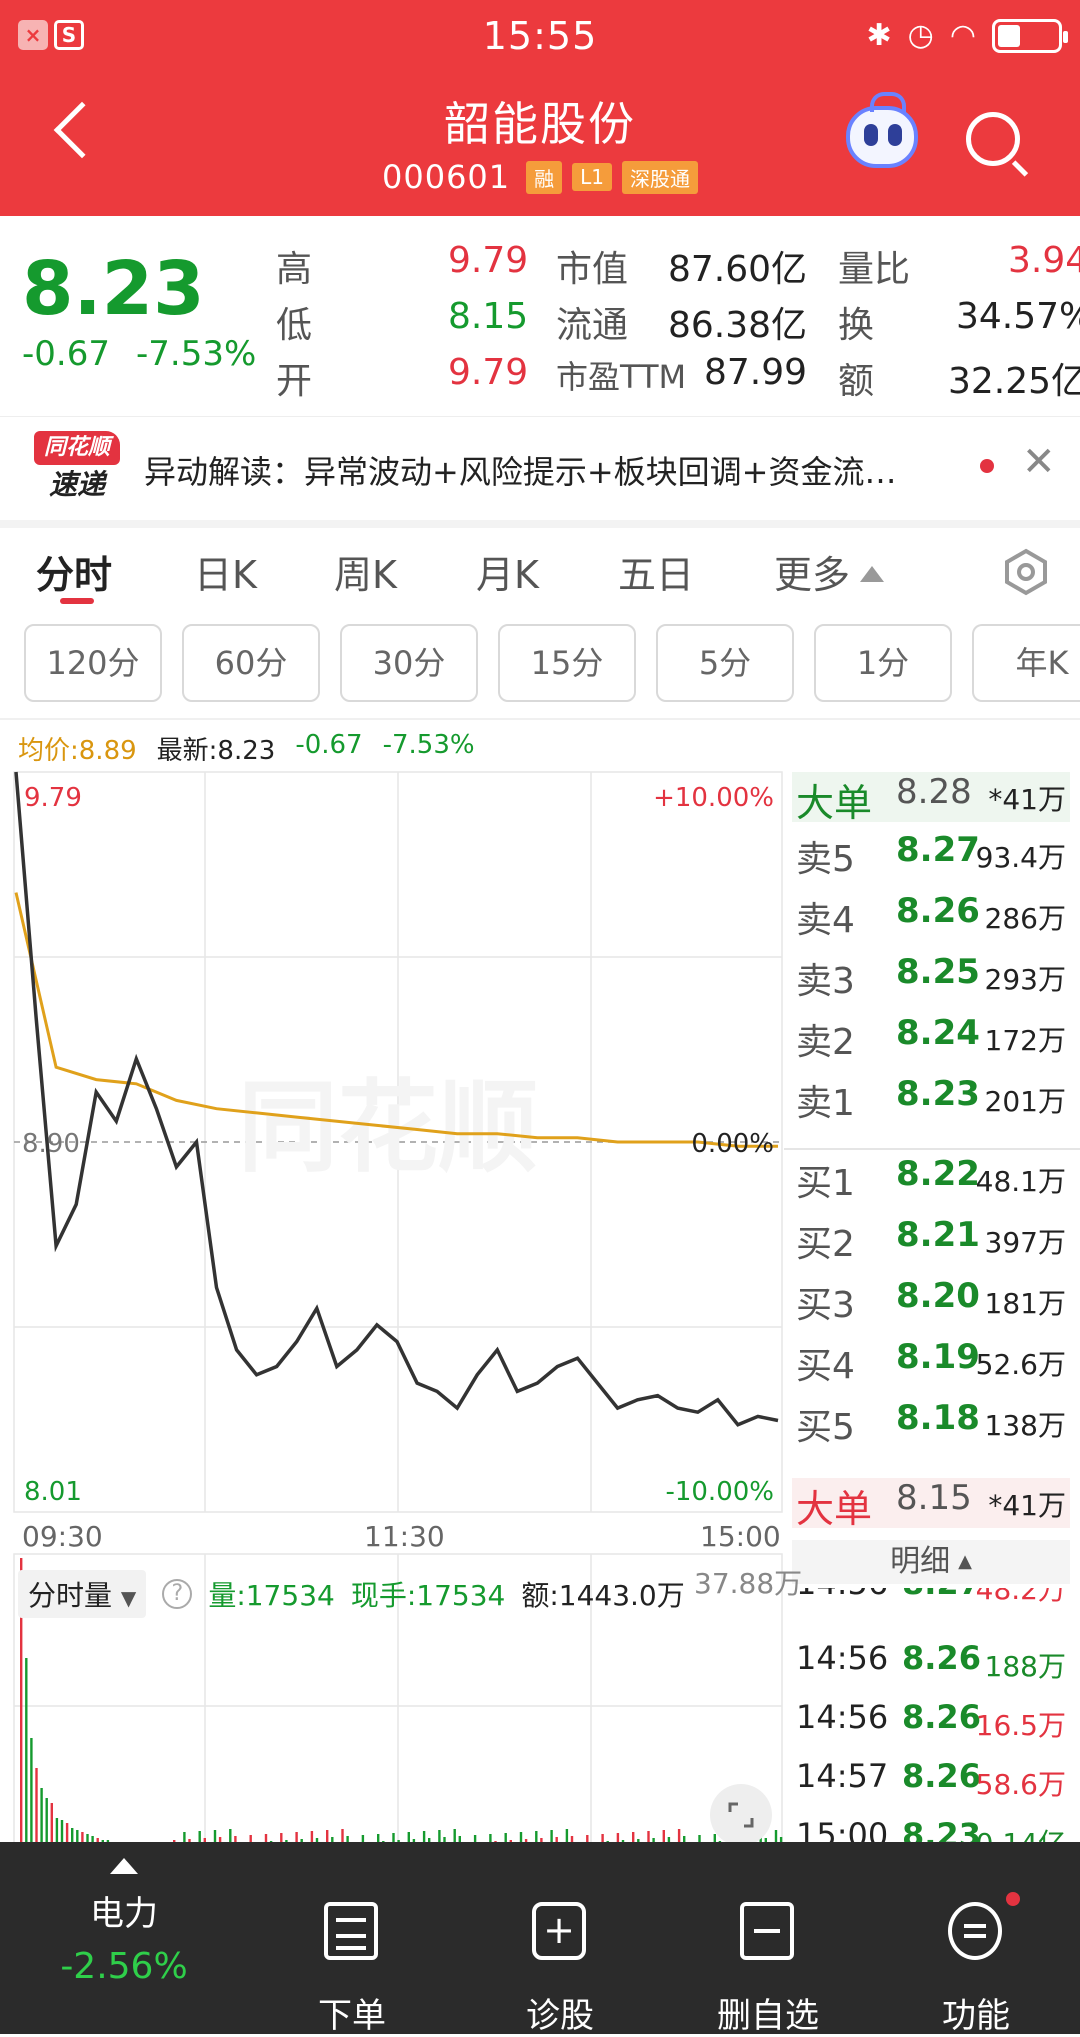  I want to click on tab-daily-k: 日K, so click(225, 571).